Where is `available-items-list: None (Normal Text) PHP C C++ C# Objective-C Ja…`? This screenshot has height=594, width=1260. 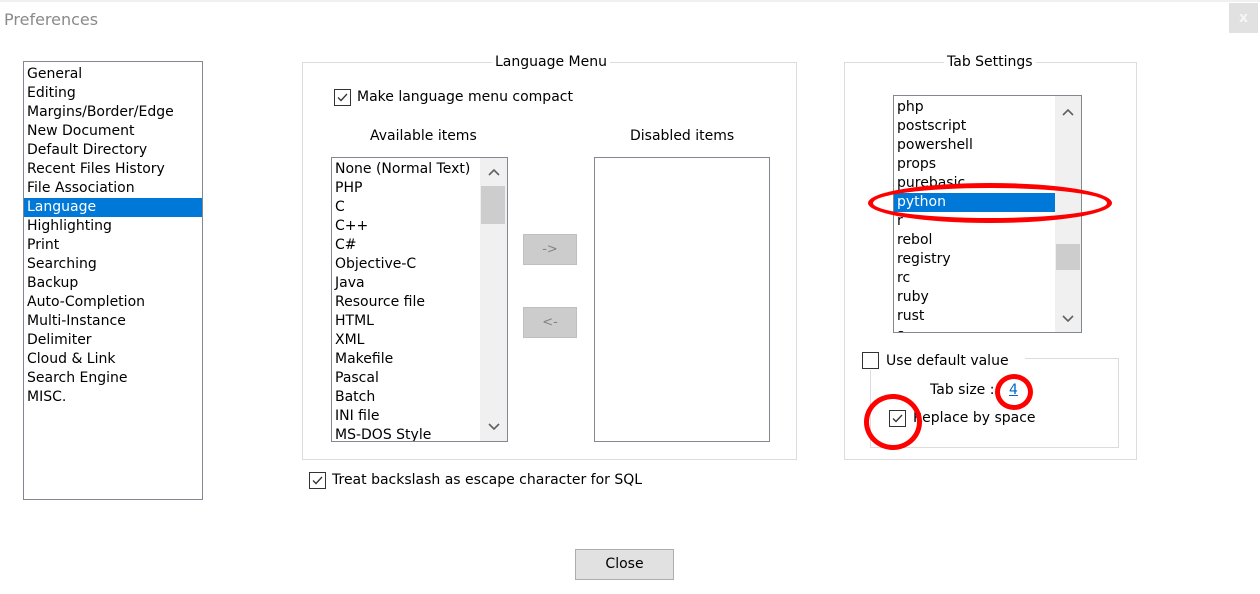 available-items-list: None (Normal Text) PHP C C++ C# Objective-C Ja… is located at coordinates (419, 299).